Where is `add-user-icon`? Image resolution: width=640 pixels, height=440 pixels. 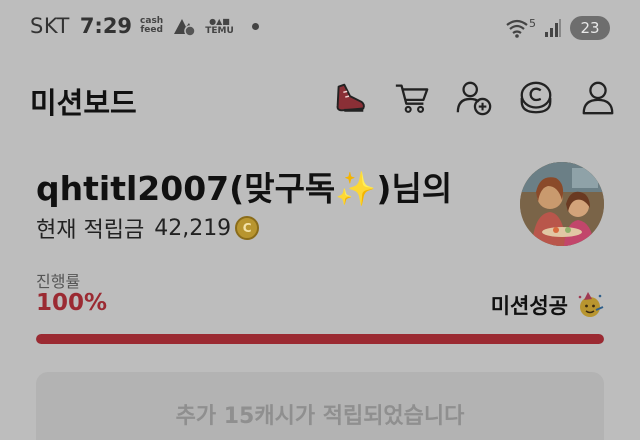 add-user-icon is located at coordinates (474, 98).